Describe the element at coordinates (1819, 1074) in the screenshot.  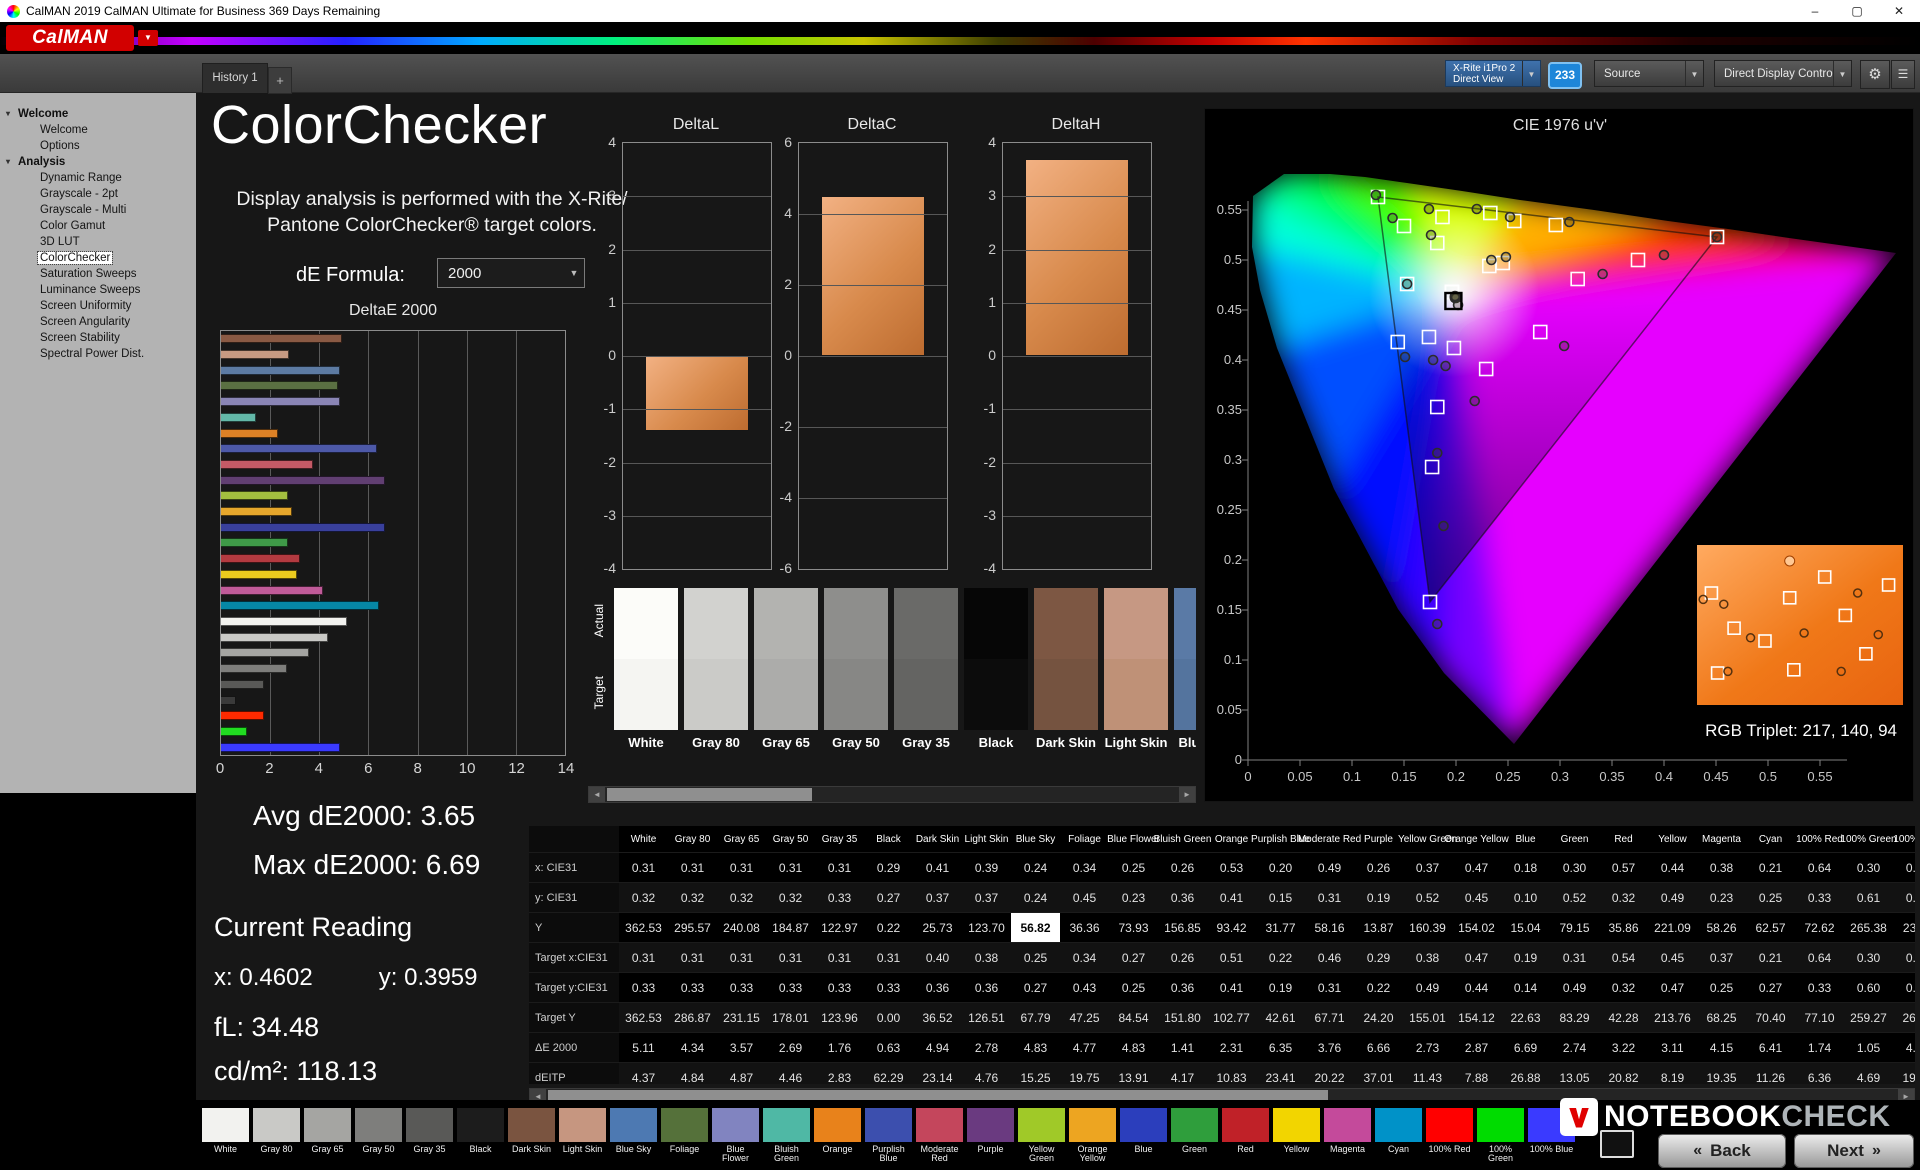
I see `table-cell: 6.36` at that location.